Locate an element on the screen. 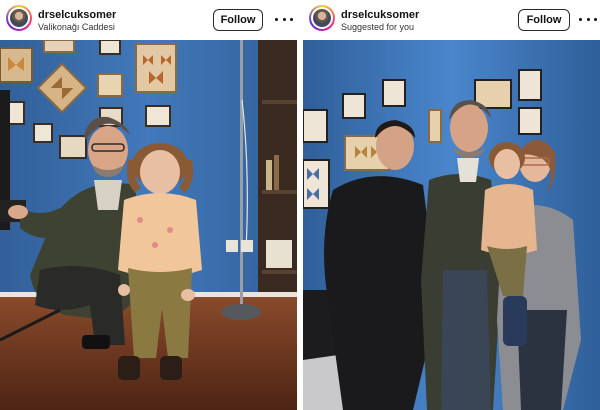  suggested-label: Suggested for you is located at coordinates (378, 27).